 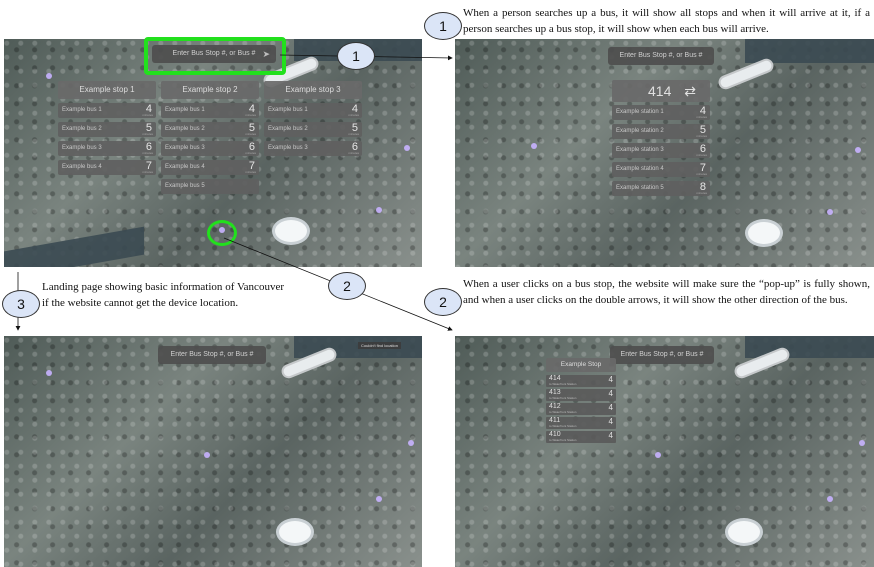 I want to click on step-badge-3: 3, so click(x=21, y=304).